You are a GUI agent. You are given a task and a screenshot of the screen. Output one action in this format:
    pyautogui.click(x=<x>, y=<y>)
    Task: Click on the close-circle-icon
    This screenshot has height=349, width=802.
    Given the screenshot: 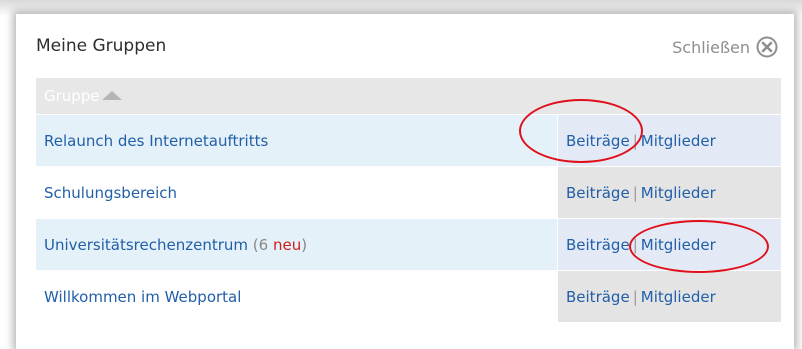 What is the action you would take?
    pyautogui.click(x=767, y=47)
    